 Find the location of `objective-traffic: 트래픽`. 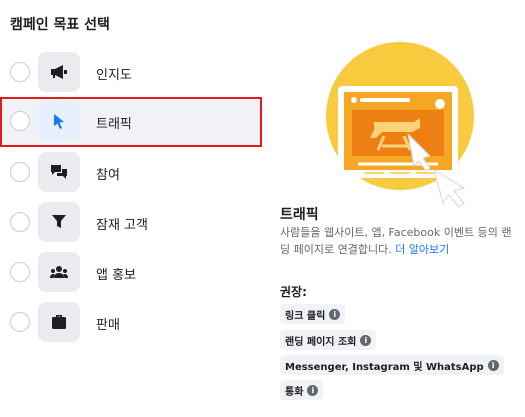

objective-traffic: 트래픽 is located at coordinates (131, 122).